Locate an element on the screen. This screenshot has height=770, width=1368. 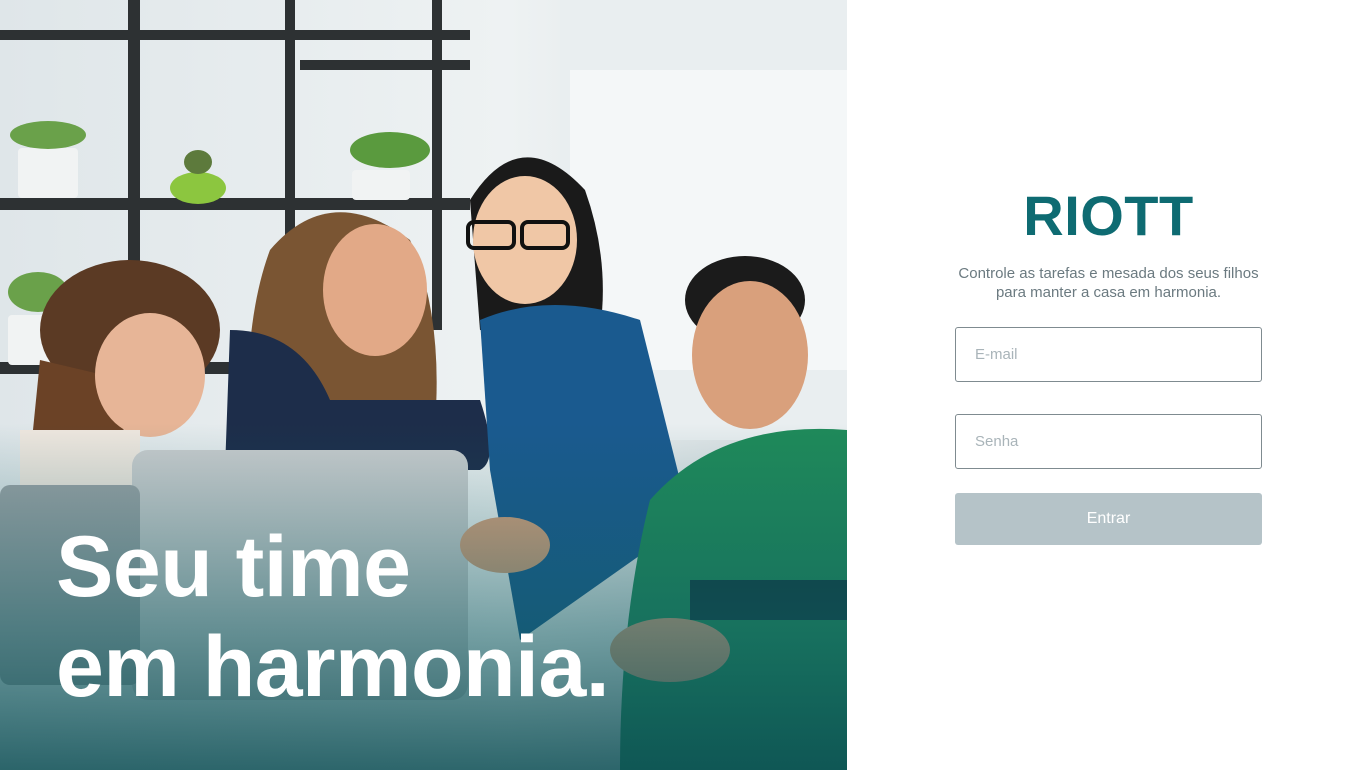
password-input is located at coordinates (1108, 441).